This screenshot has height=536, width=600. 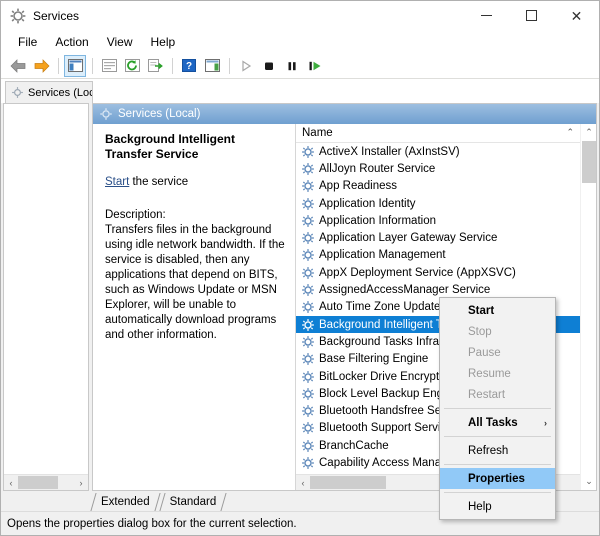 I want to click on back-icon, so click(x=18, y=66).